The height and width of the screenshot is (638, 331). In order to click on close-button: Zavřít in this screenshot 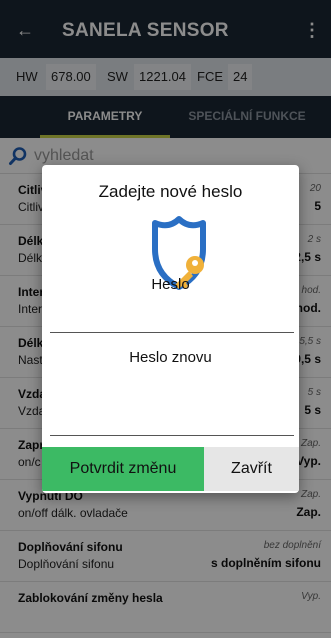, I will do `click(251, 469)`.